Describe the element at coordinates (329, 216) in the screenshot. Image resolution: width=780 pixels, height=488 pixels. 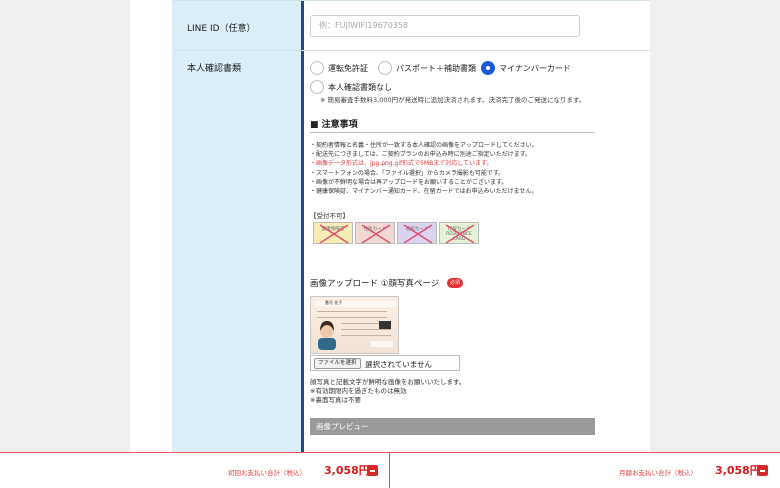
I see `unaccepted-label: 【受付不可】` at that location.